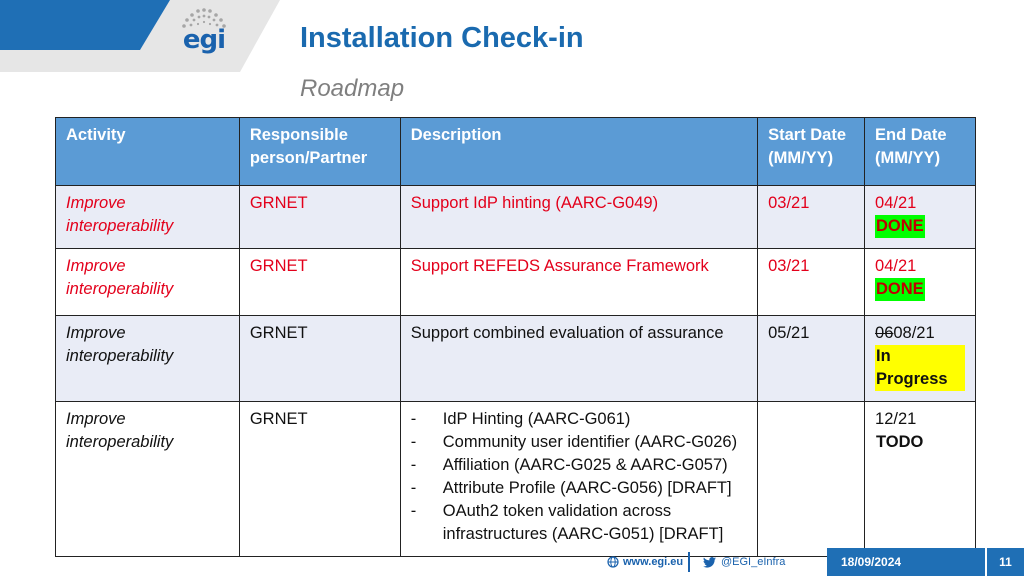  Describe the element at coordinates (896, 419) in the screenshot. I see `end-date-value: 12/21` at that location.